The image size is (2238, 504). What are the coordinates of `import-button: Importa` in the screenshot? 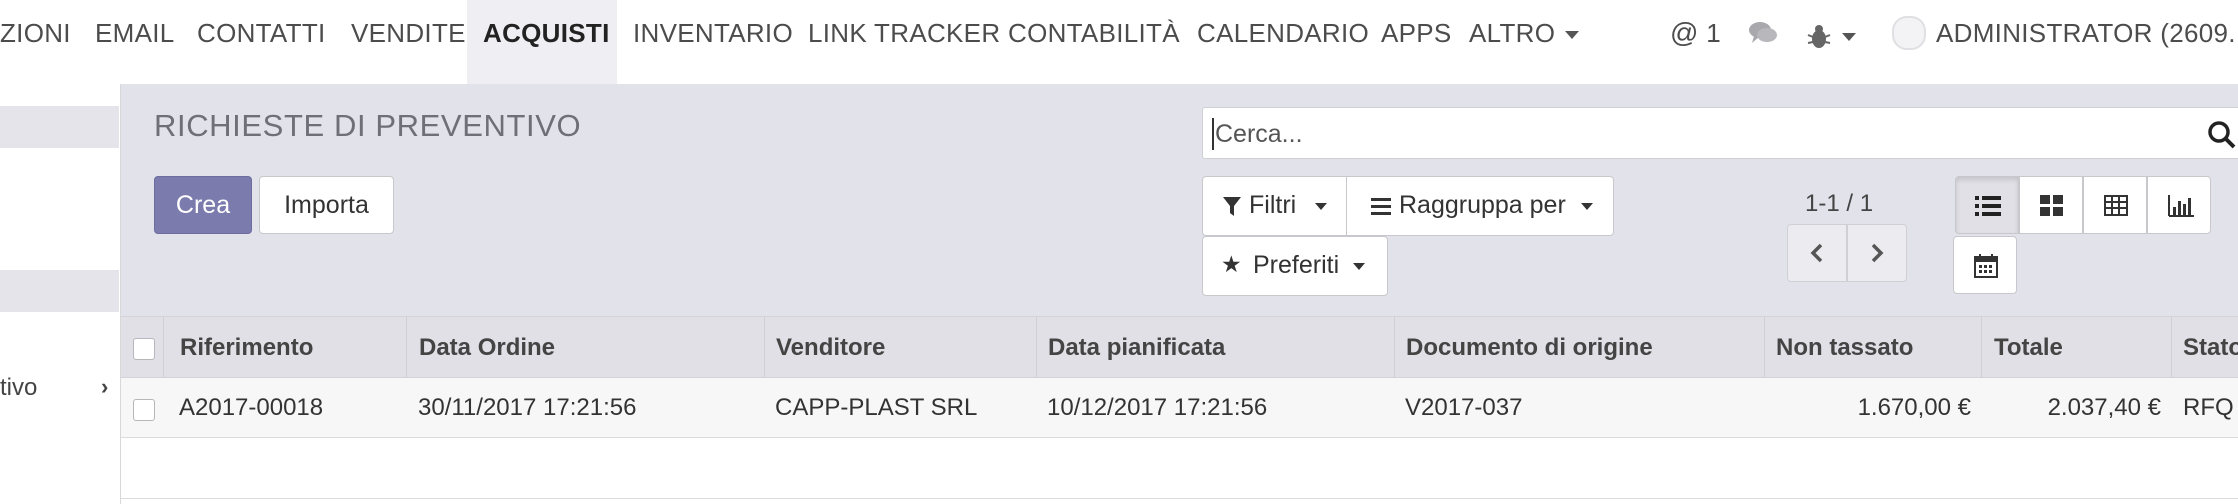 It's located at (326, 205).